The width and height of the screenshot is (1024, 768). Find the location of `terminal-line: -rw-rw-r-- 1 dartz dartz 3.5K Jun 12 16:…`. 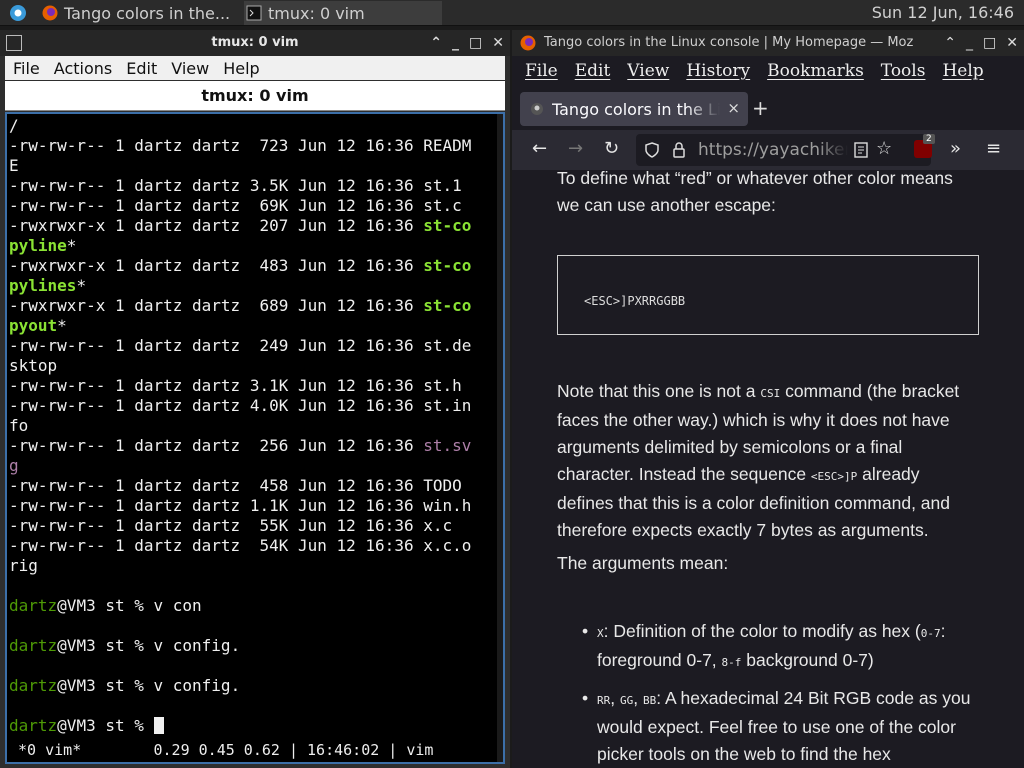

terminal-line: -rw-rw-r-- 1 dartz dartz 3.5K Jun 12 16:… is located at coordinates (252, 186).